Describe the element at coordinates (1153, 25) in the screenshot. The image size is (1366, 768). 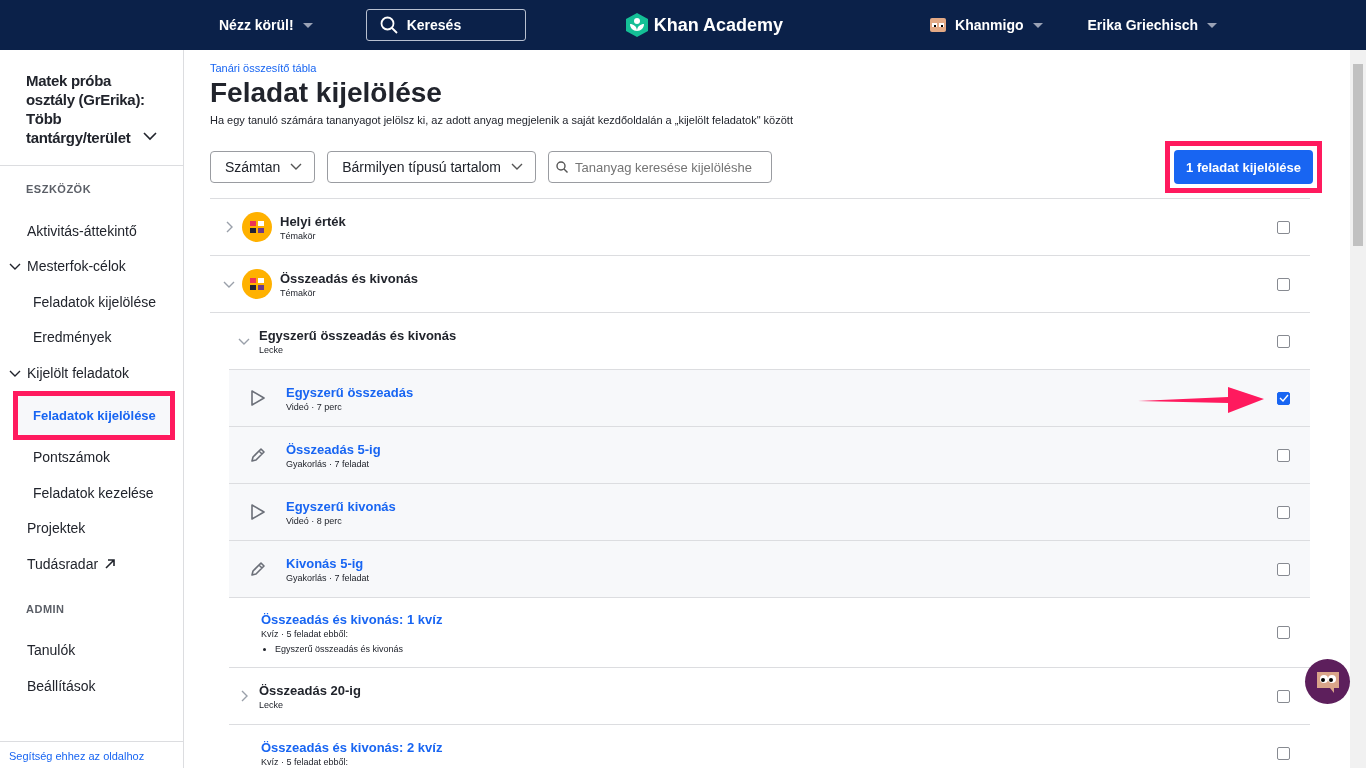
I see `user-menu-button: Erika Griechisch` at that location.